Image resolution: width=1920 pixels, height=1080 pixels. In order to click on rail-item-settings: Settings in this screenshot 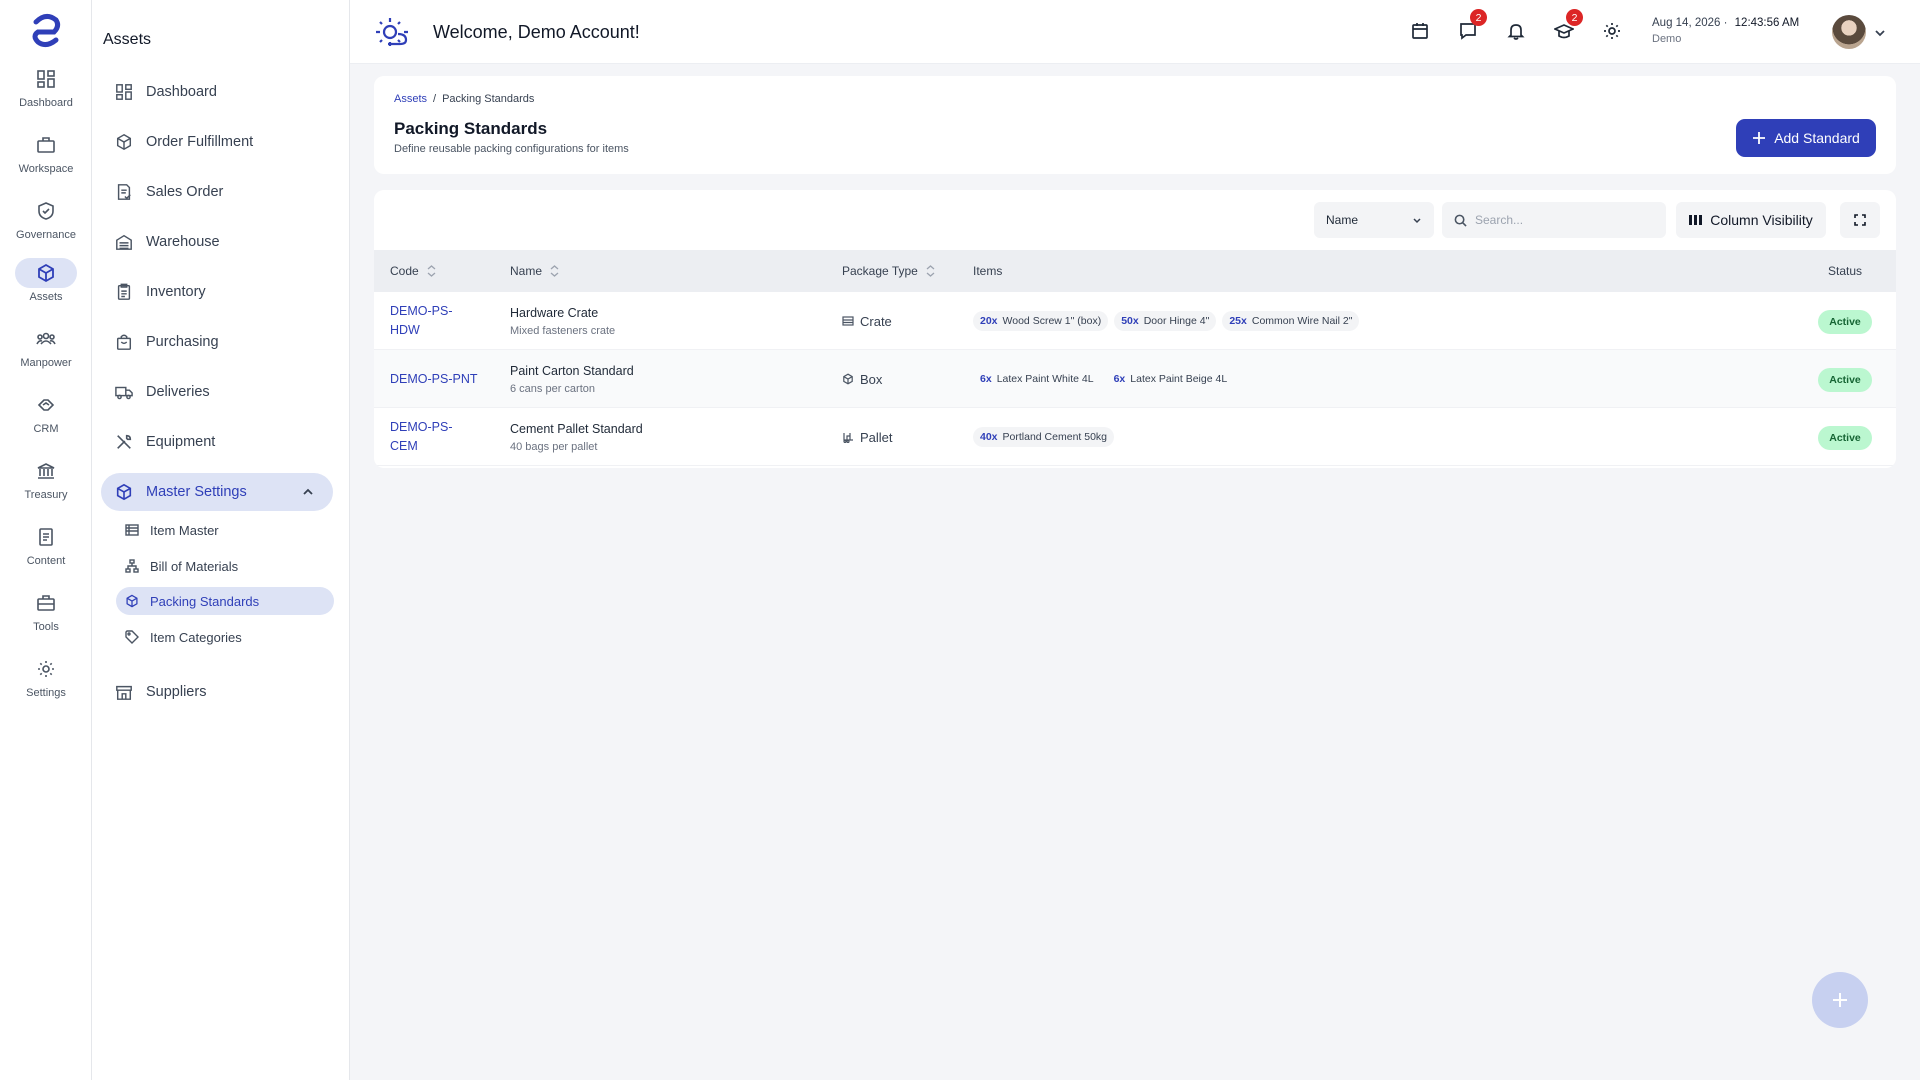, I will do `click(46, 684)`.